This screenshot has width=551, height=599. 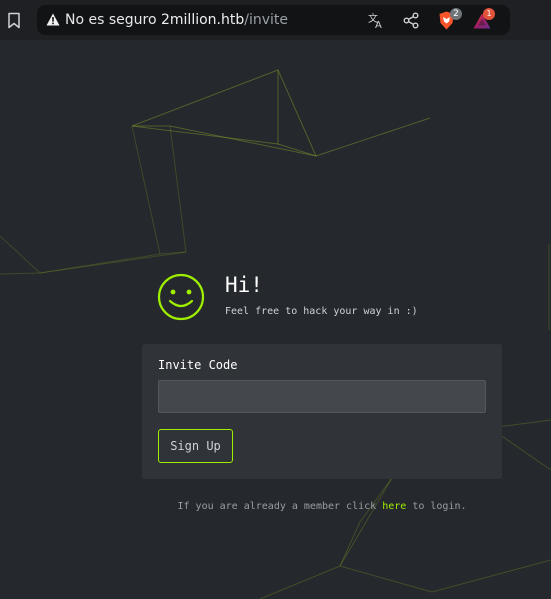 What do you see at coordinates (322, 396) in the screenshot?
I see `invite-code-input` at bounding box center [322, 396].